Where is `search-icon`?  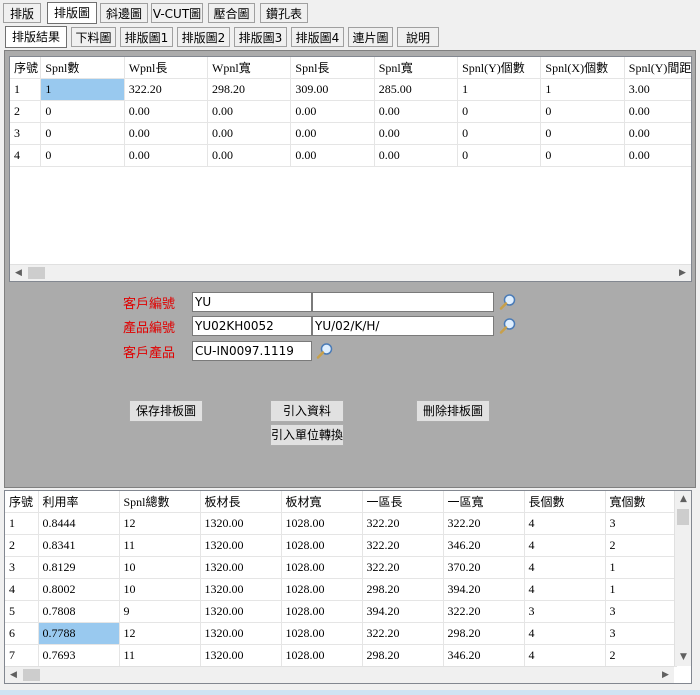
search-icon is located at coordinates (325, 351).